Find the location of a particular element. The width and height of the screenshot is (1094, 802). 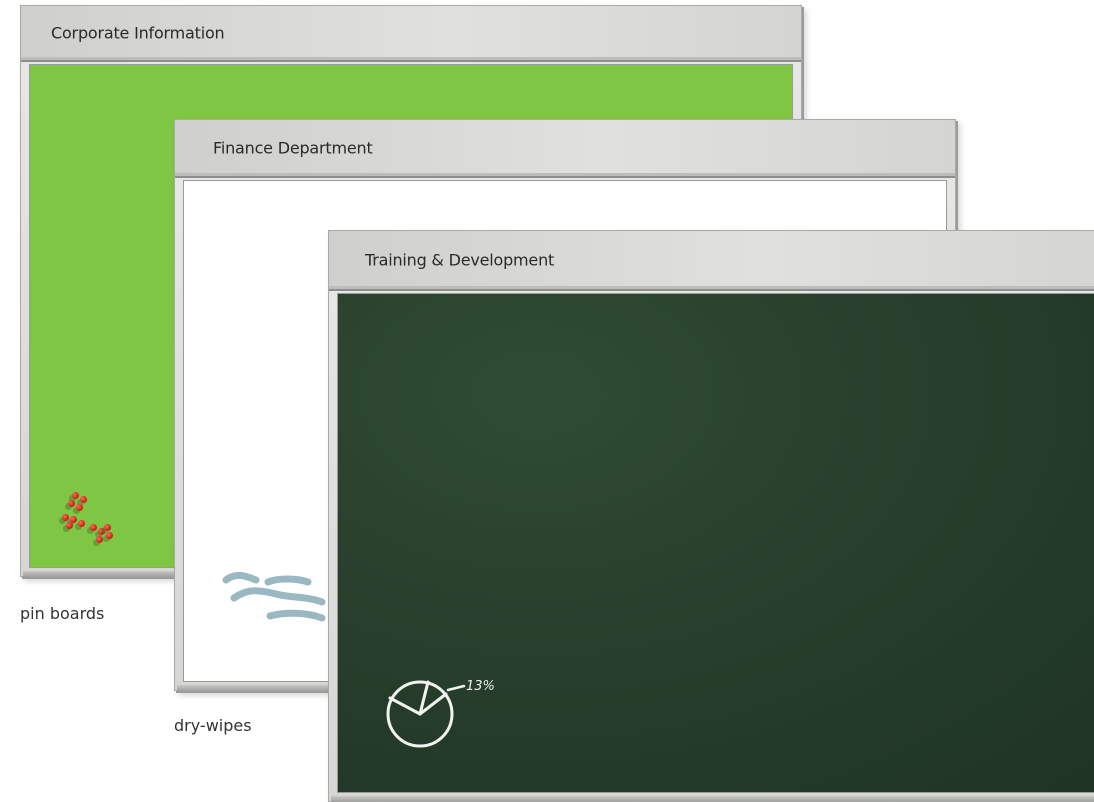

caption-dry-wipes: dry-wipes is located at coordinates (213, 725).